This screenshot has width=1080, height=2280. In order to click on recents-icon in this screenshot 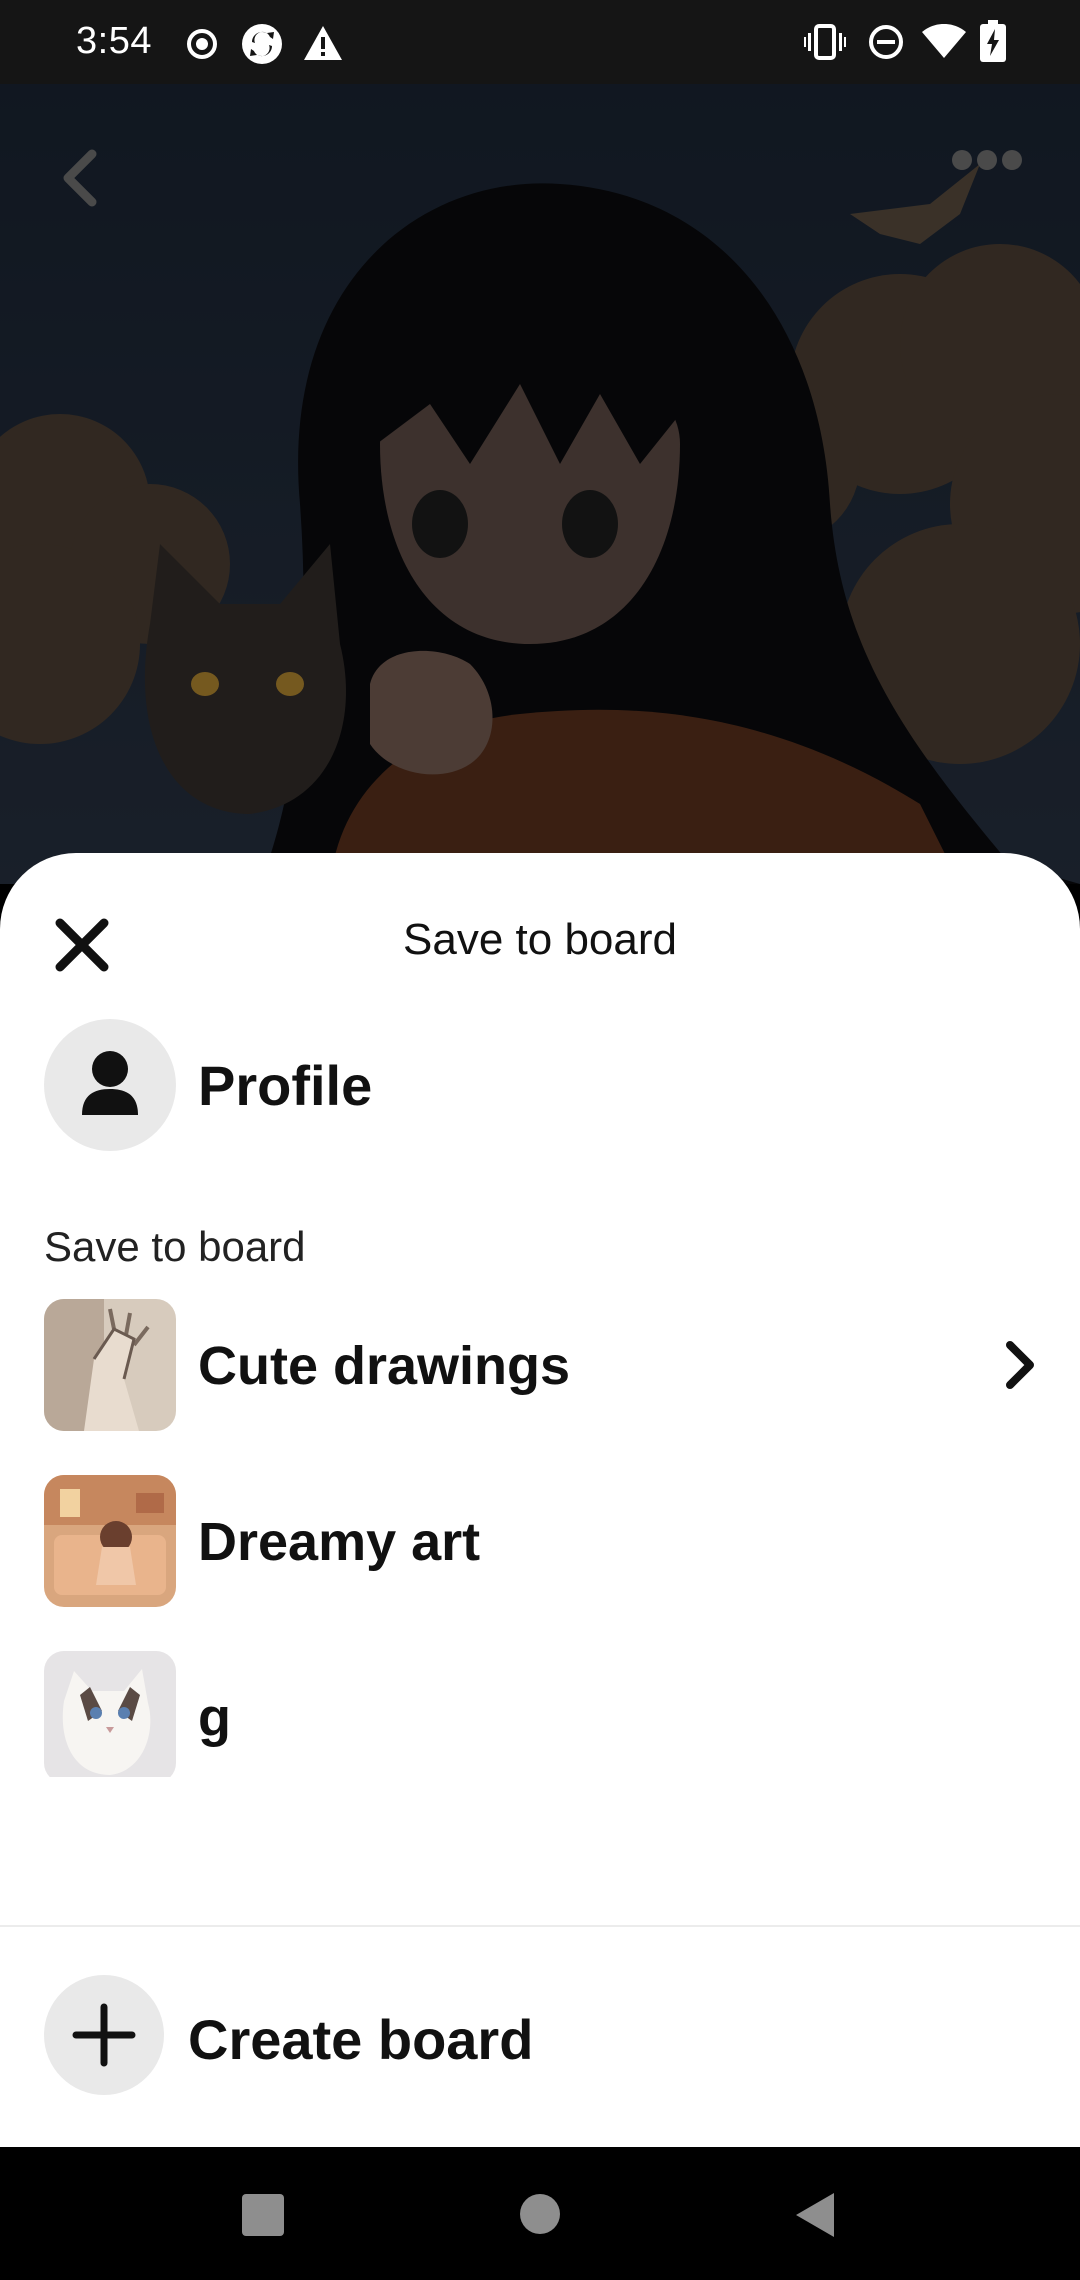, I will do `click(263, 2215)`.